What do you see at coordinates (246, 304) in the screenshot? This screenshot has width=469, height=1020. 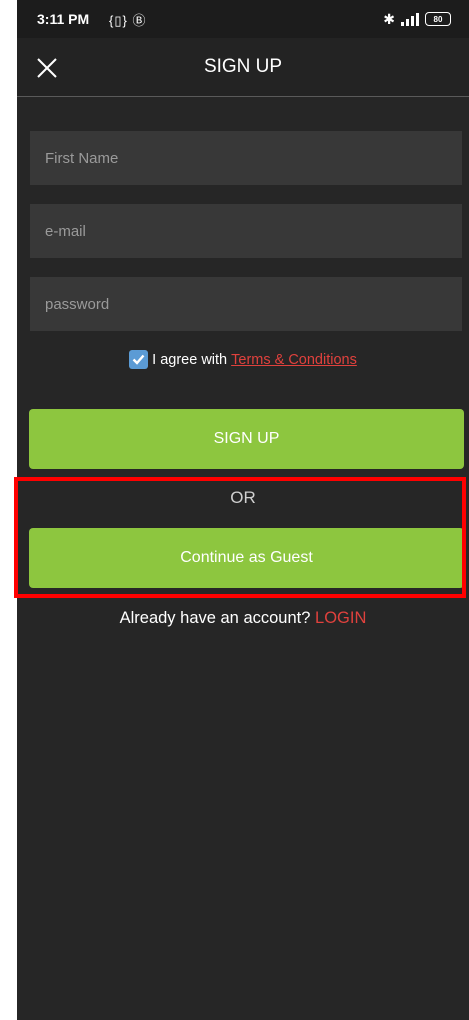 I see `password-field` at bounding box center [246, 304].